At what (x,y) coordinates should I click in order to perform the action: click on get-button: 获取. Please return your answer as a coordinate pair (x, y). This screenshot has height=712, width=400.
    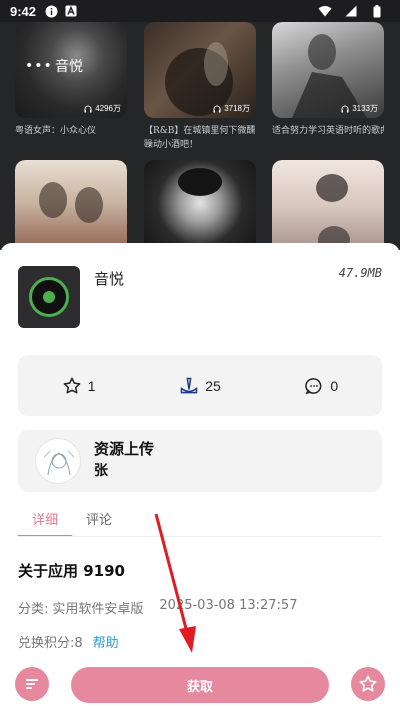
    Looking at the image, I should click on (200, 685).